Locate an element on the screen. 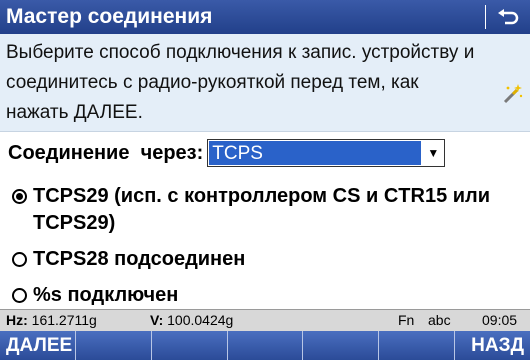 This screenshot has height=360, width=530. magic-wand-icon is located at coordinates (512, 94).